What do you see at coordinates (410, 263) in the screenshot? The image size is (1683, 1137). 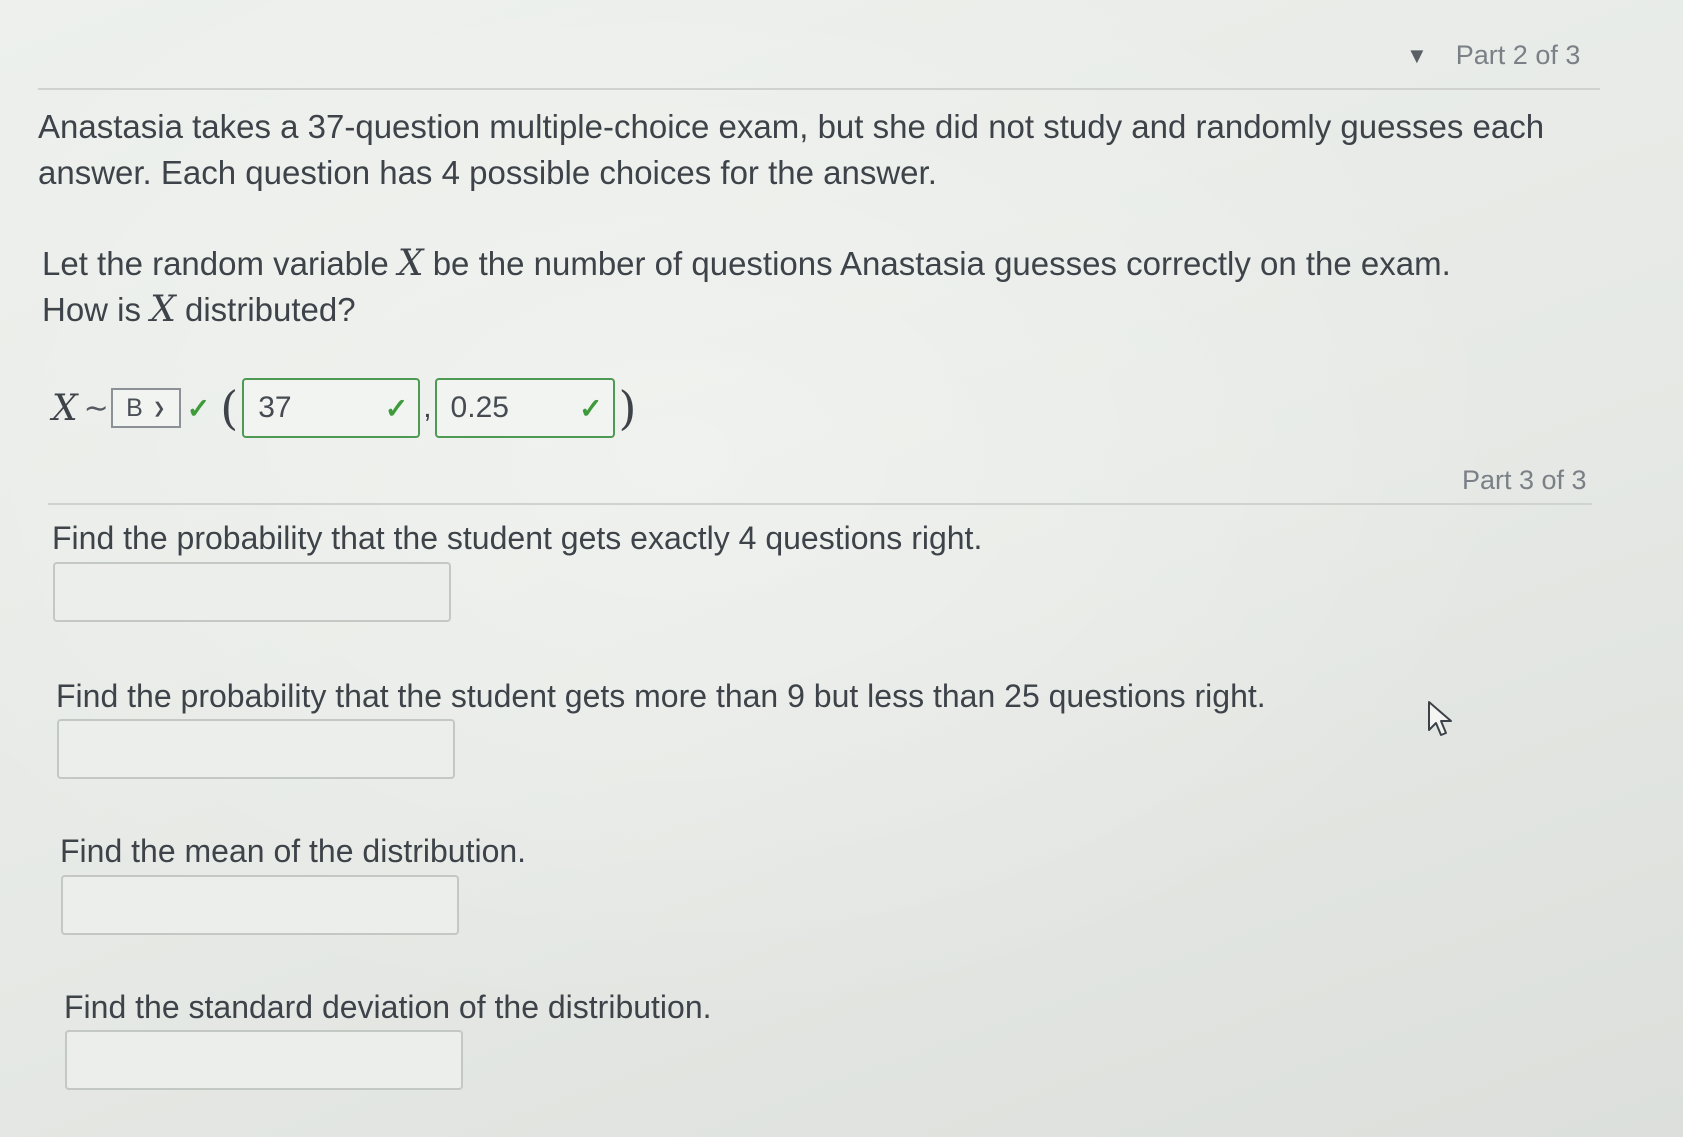 I see `random-variable-x: X` at bounding box center [410, 263].